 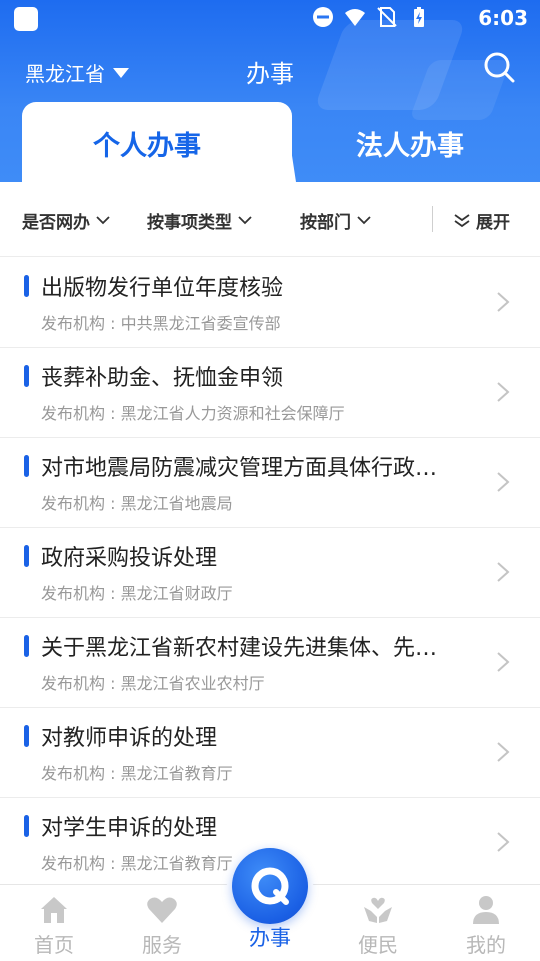 What do you see at coordinates (410, 143) in the screenshot?
I see `tab-legal: 法人办事` at bounding box center [410, 143].